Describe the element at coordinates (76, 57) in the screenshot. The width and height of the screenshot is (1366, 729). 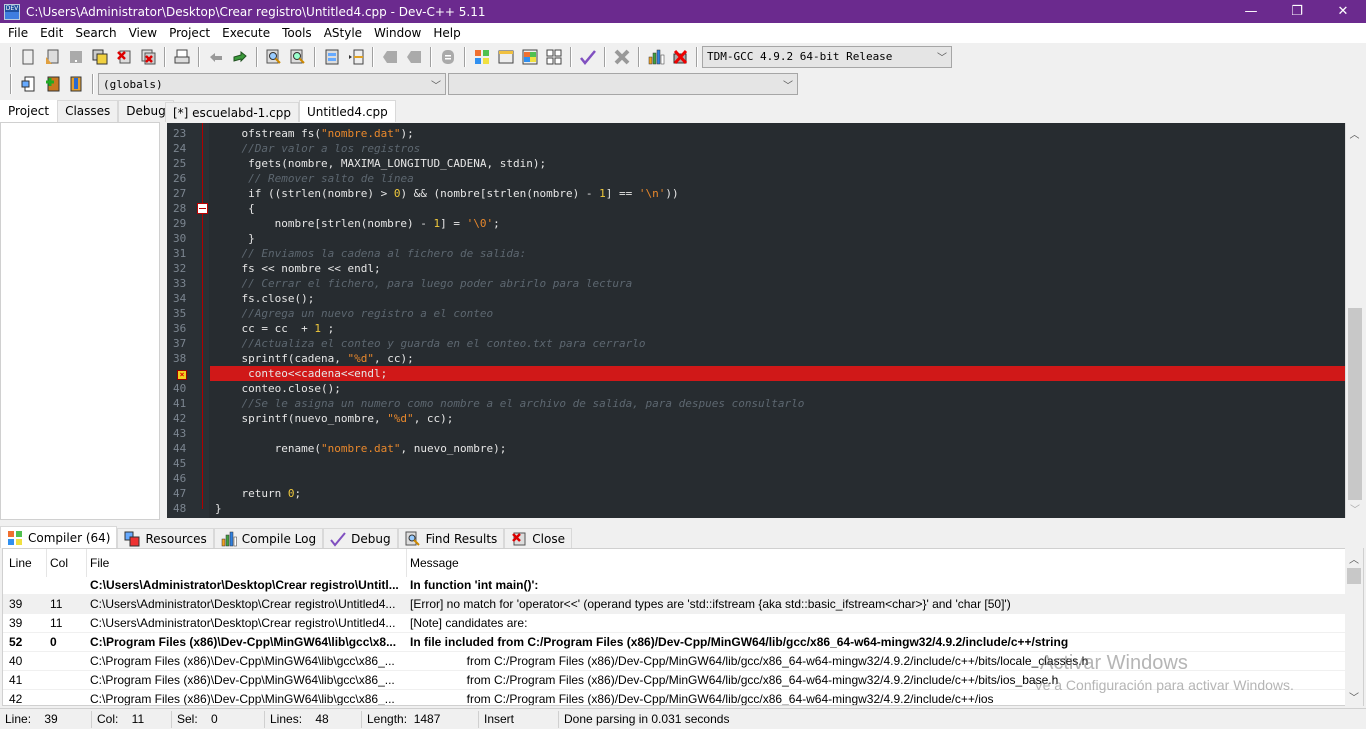
I see `save-button` at that location.